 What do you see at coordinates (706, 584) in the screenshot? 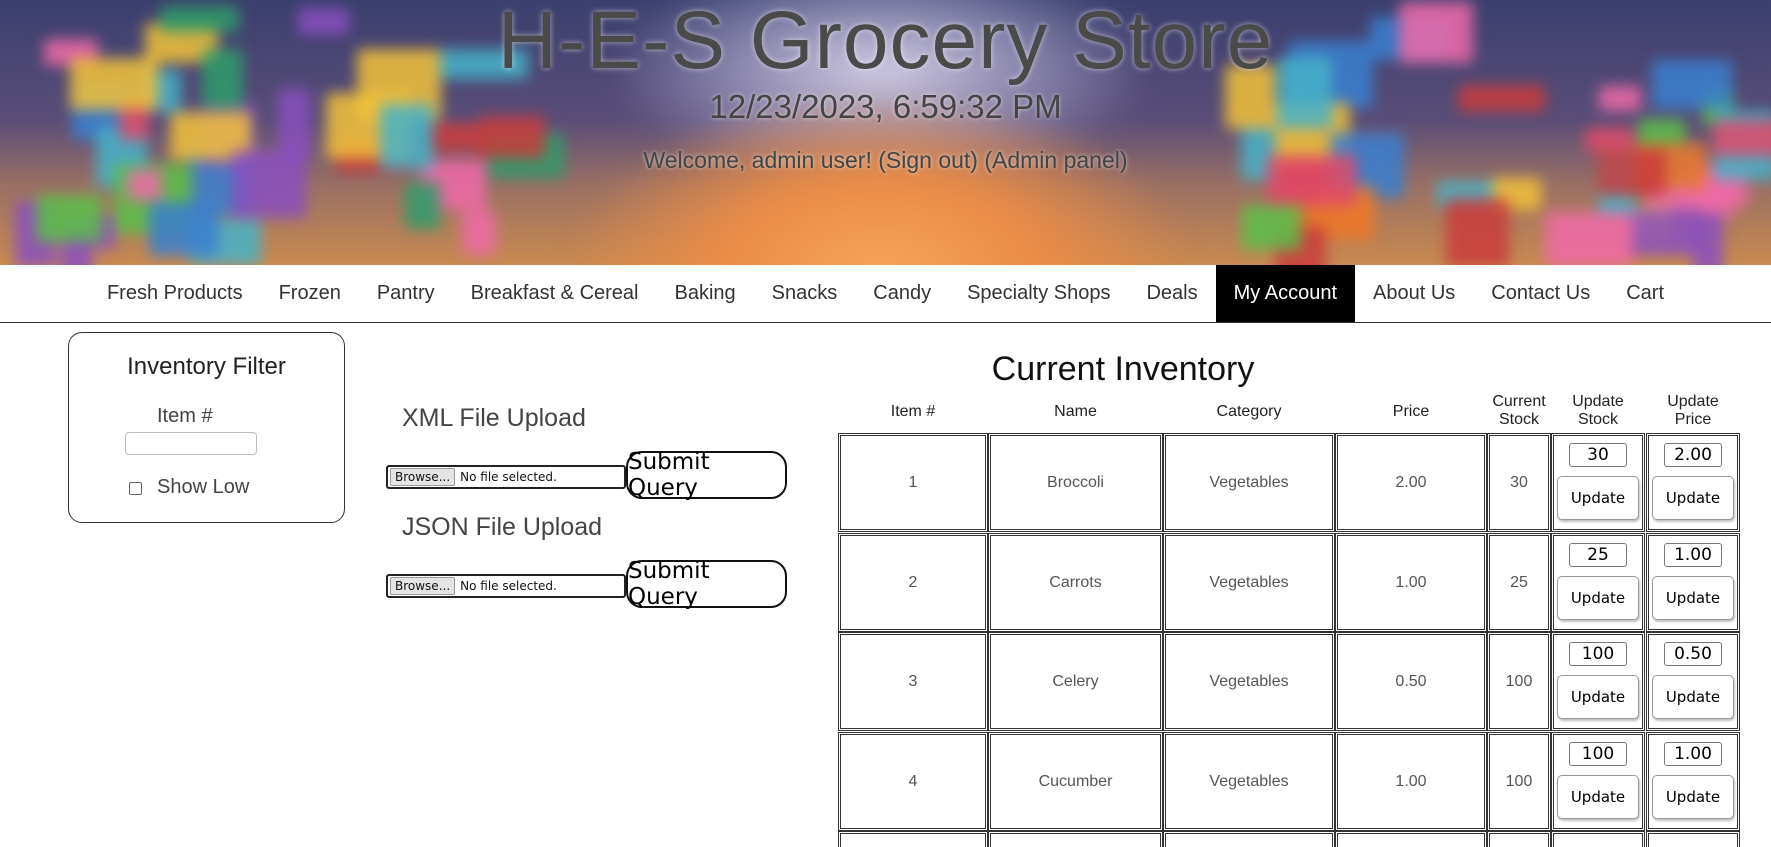
I see `json-submit-button: Submit Query` at bounding box center [706, 584].